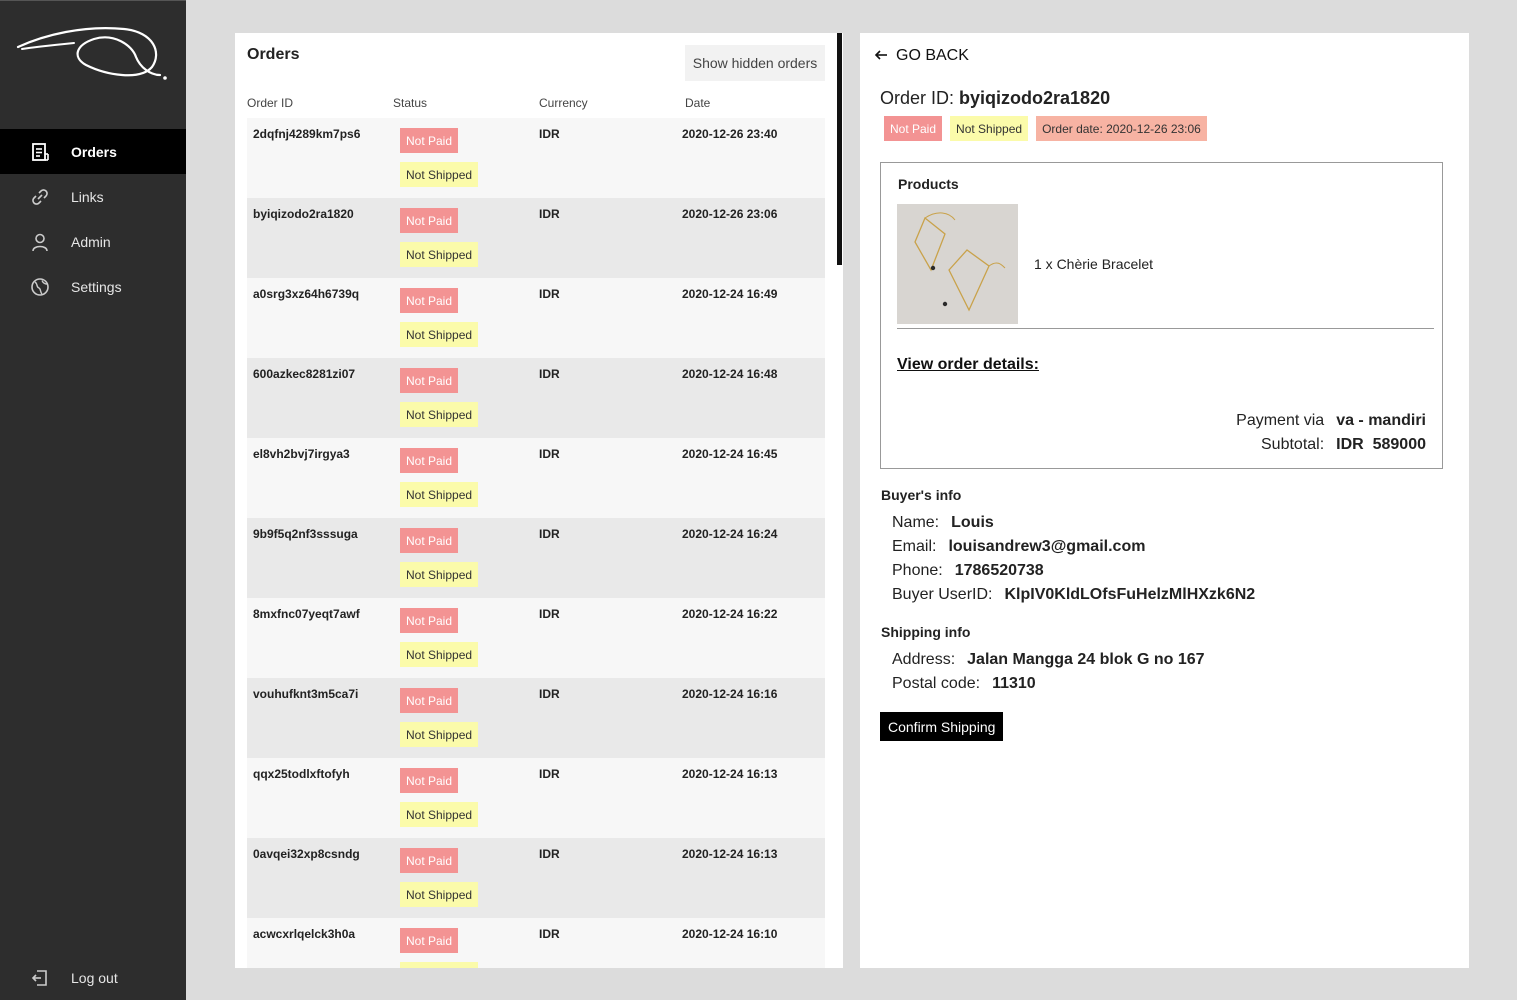 The image size is (1517, 1000). I want to click on sidebar-item-links: Links, so click(93, 196).